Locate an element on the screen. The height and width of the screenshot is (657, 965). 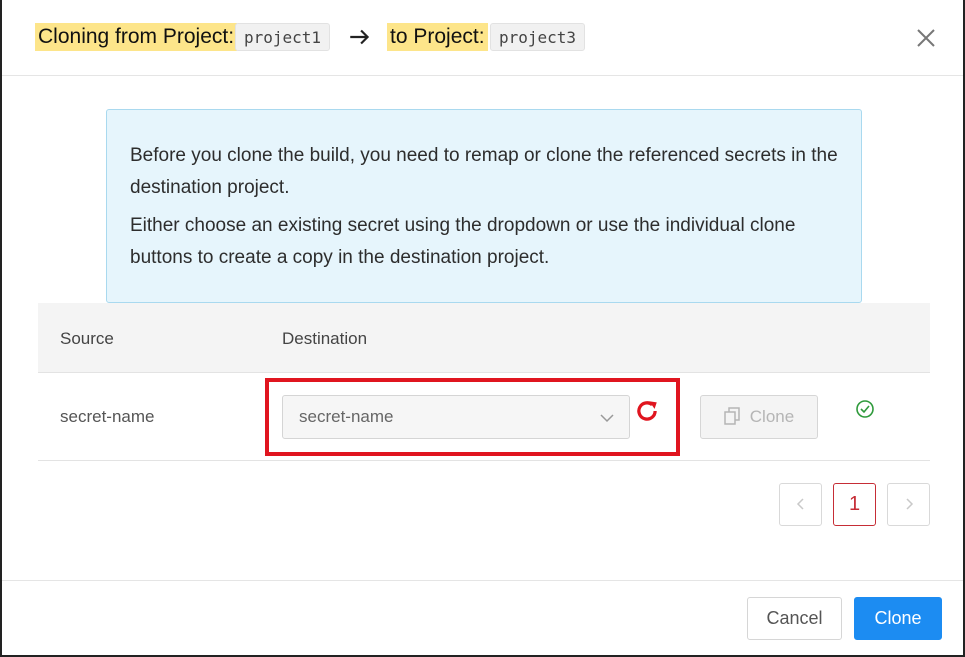
refresh-icon is located at coordinates (647, 411).